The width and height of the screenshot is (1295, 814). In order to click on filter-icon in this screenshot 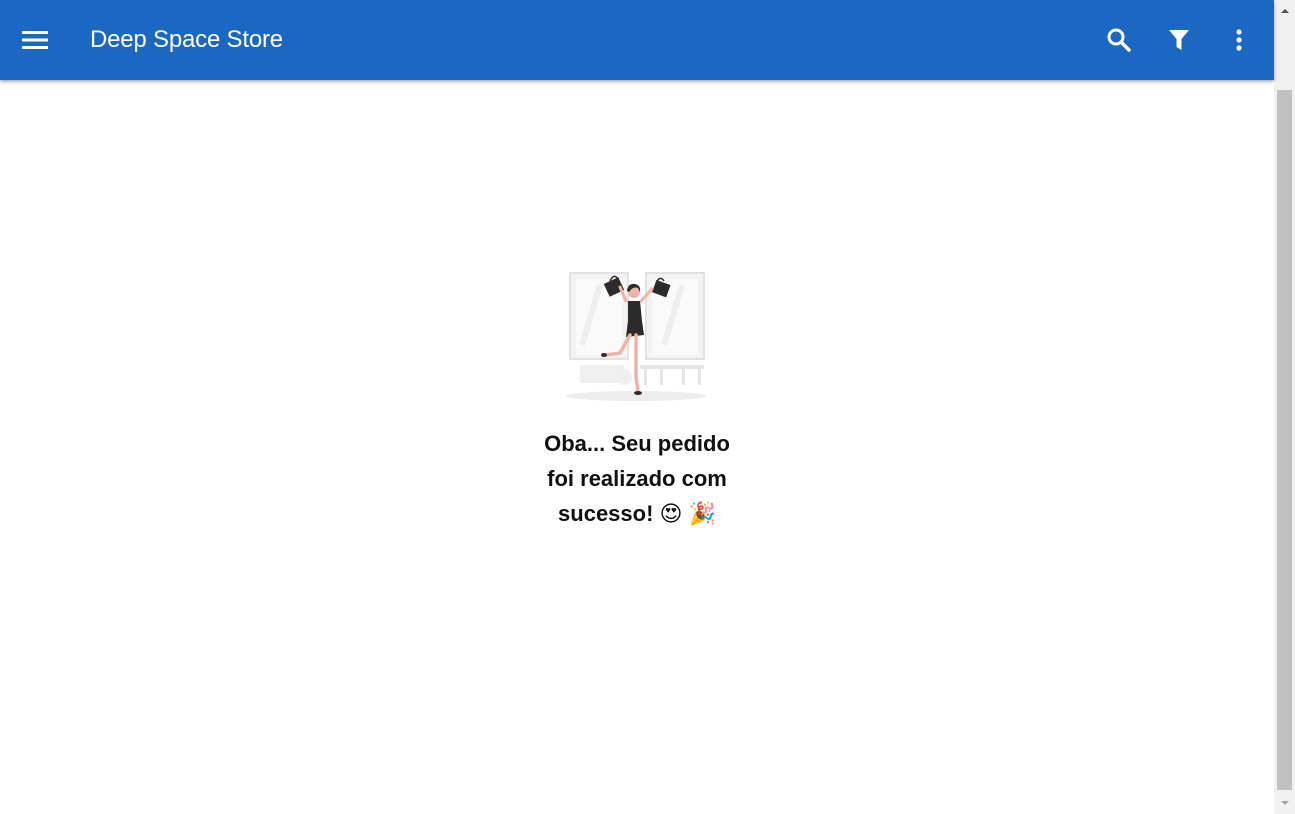, I will do `click(1179, 40)`.